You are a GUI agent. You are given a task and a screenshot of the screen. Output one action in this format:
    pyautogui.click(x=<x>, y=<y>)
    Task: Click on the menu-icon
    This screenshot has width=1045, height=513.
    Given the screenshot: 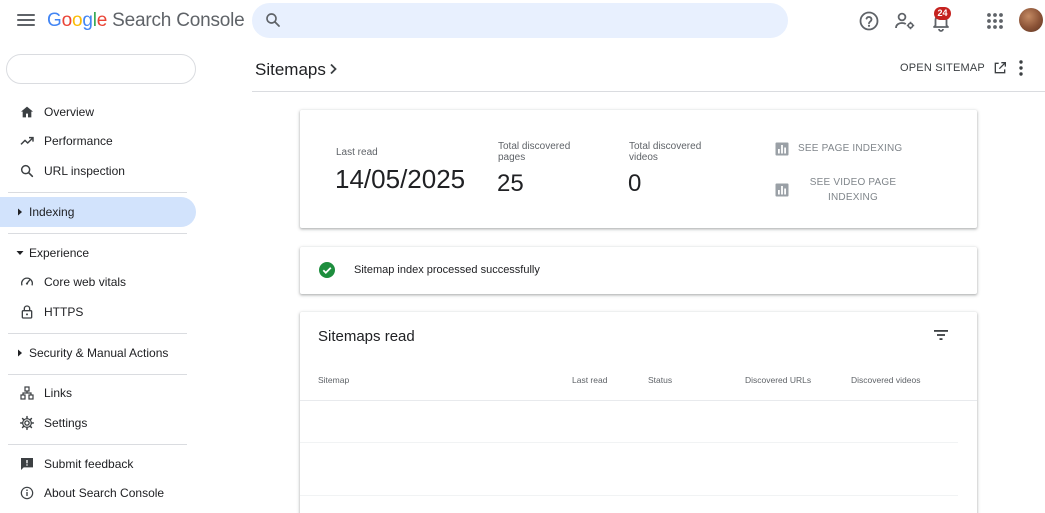 What is the action you would take?
    pyautogui.click(x=26, y=21)
    